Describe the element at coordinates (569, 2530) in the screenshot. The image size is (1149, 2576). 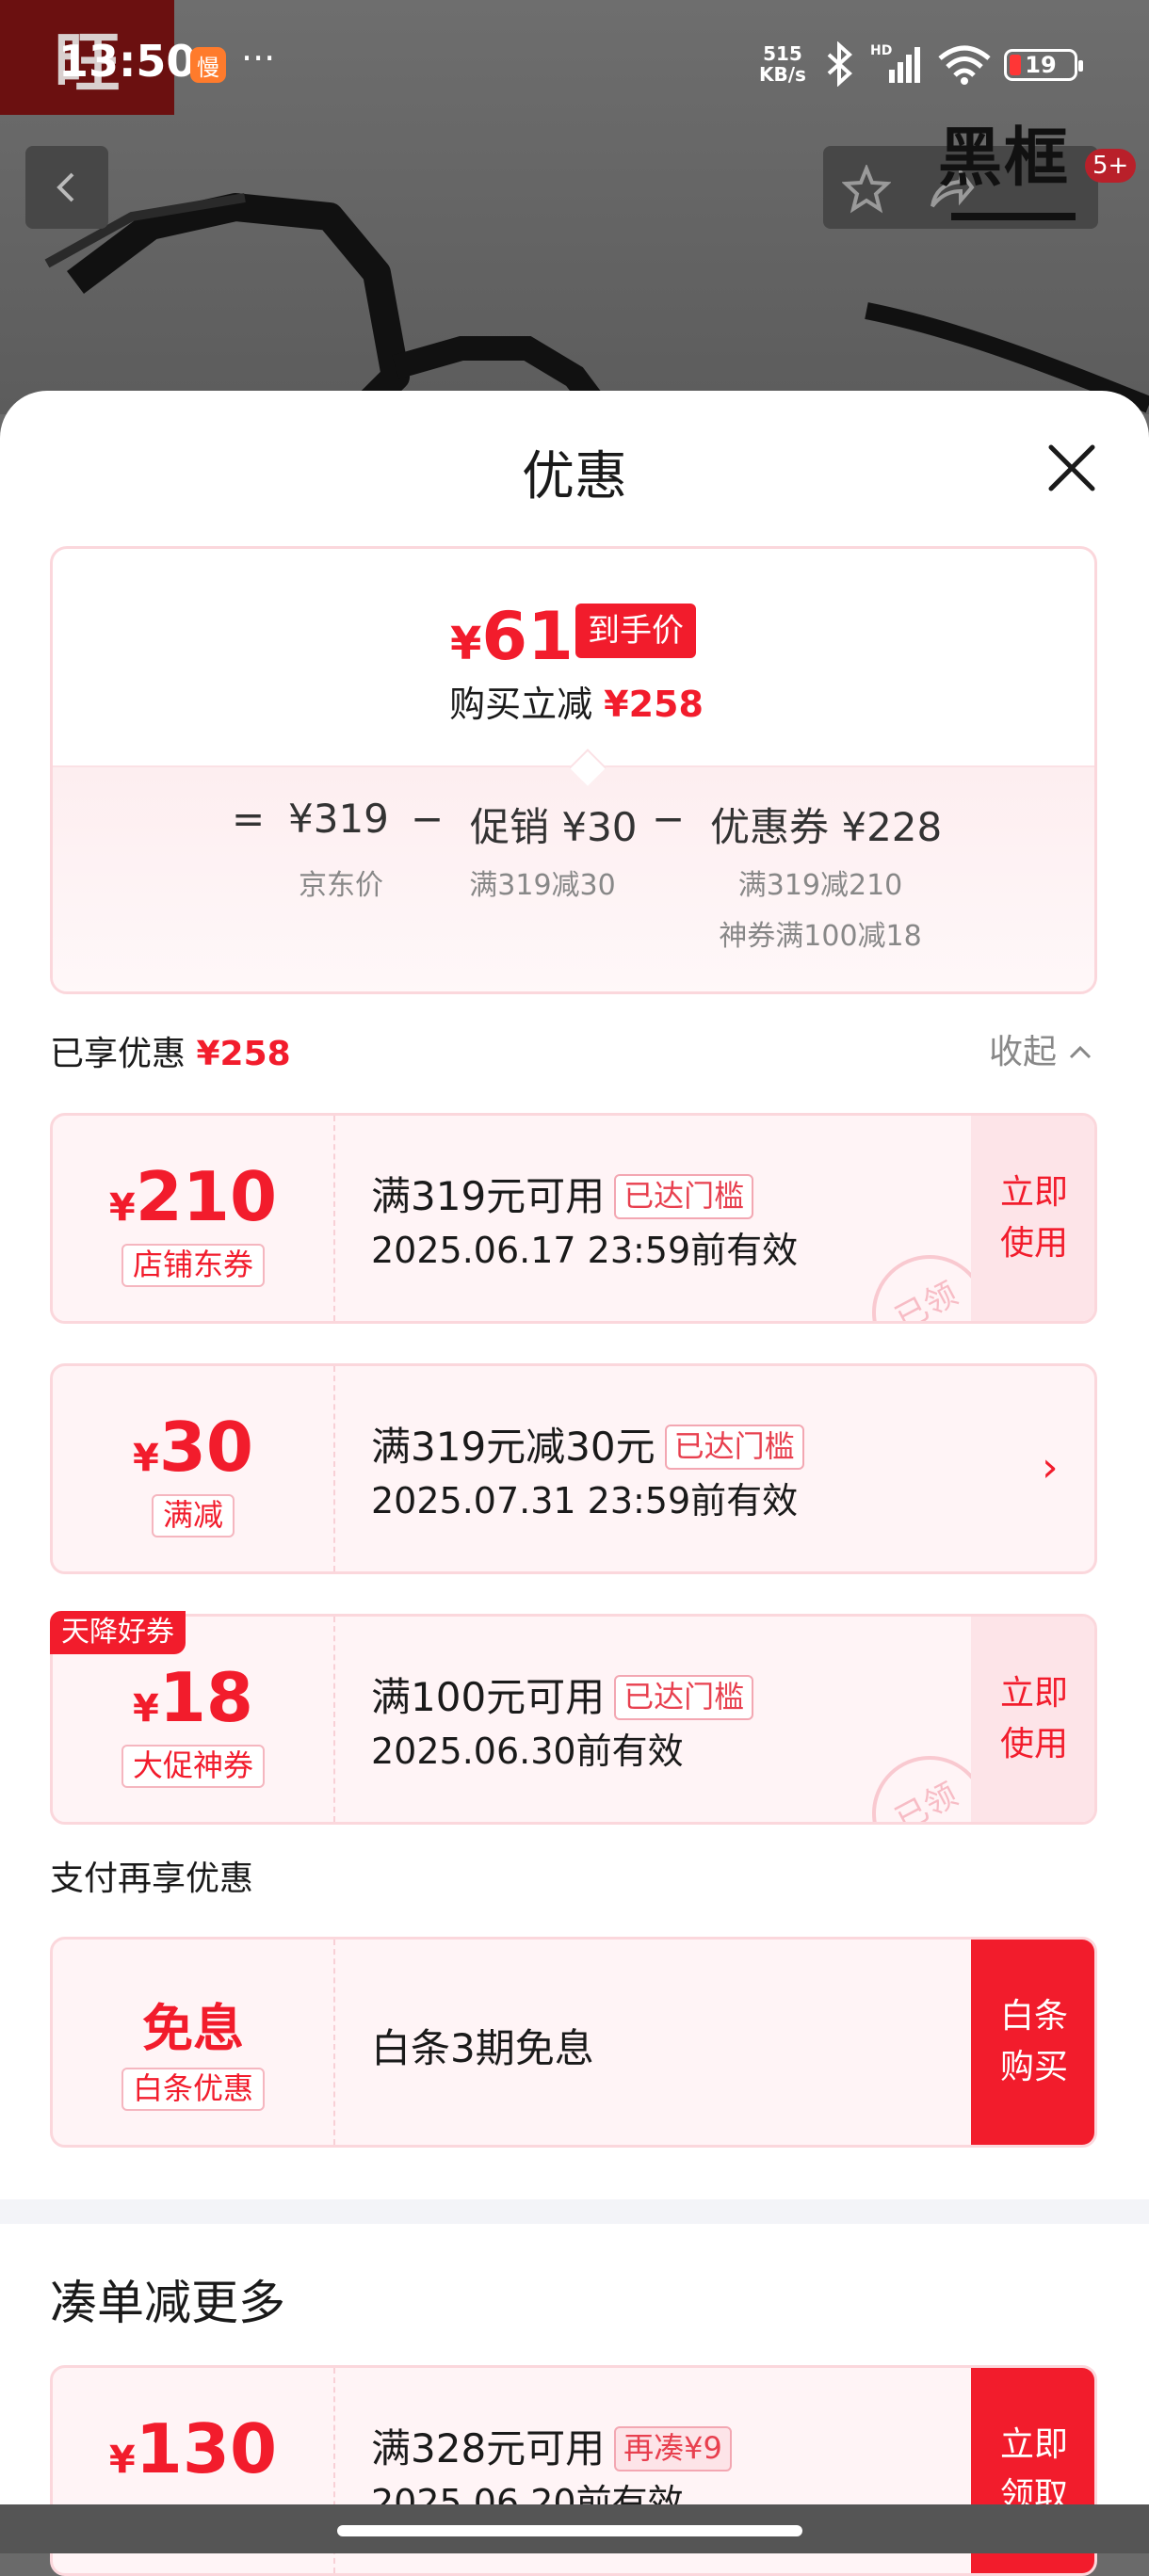
I see `home-indicator` at that location.